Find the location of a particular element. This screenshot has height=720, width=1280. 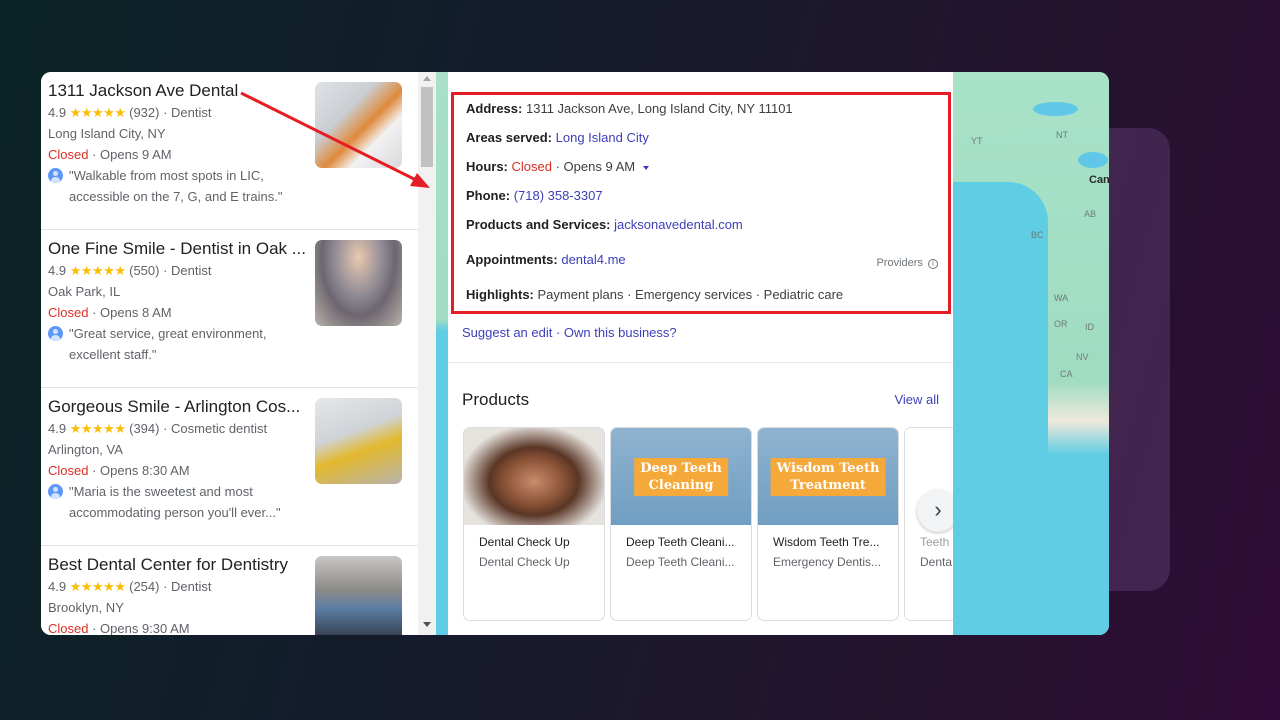

phone-row: Phone: (718) 358-3307 is located at coordinates (534, 195).